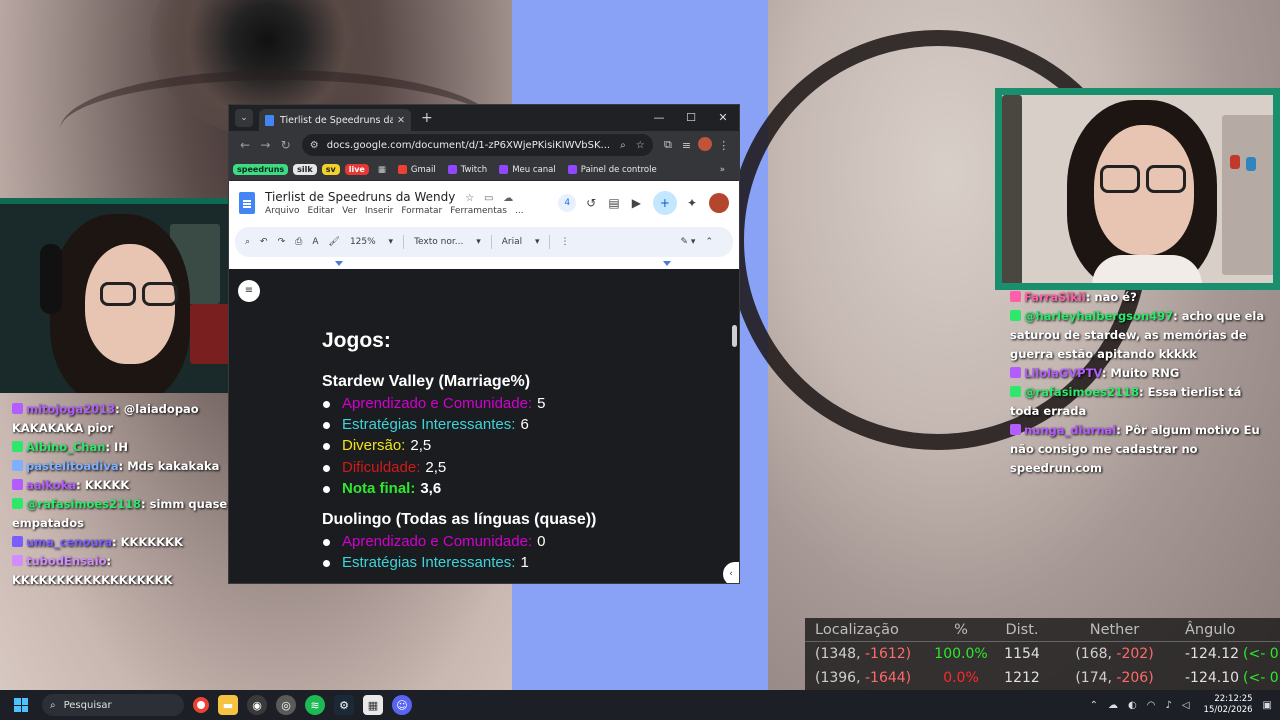 This screenshot has width=1280, height=720. I want to click on docs-menu-item: Formatar, so click(421, 211).